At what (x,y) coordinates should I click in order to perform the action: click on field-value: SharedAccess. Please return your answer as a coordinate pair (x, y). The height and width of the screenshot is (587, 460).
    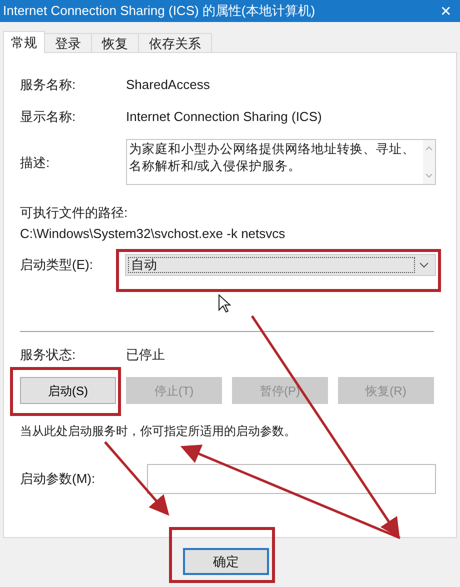
    Looking at the image, I should click on (168, 85).